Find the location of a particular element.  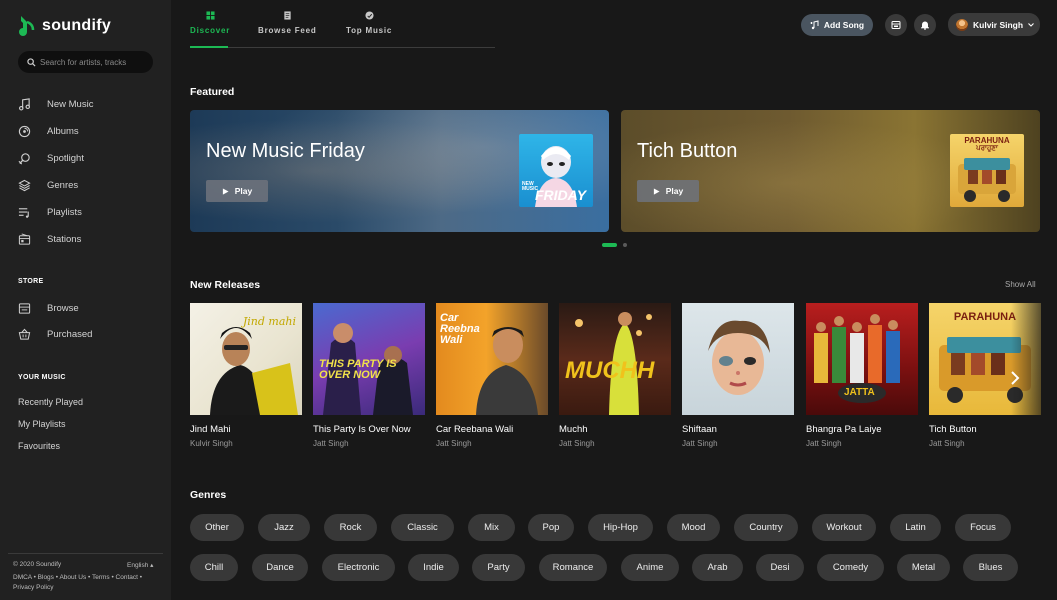

genre-chip: Indie is located at coordinates (433, 567).